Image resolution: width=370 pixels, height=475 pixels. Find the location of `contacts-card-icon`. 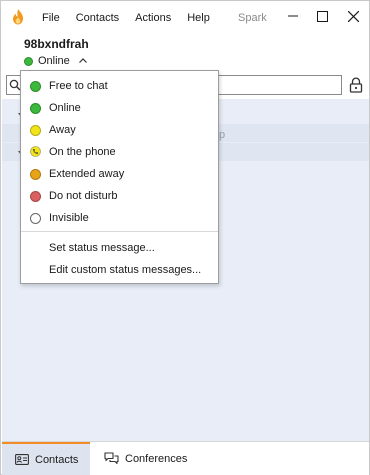

contacts-card-icon is located at coordinates (22, 459).